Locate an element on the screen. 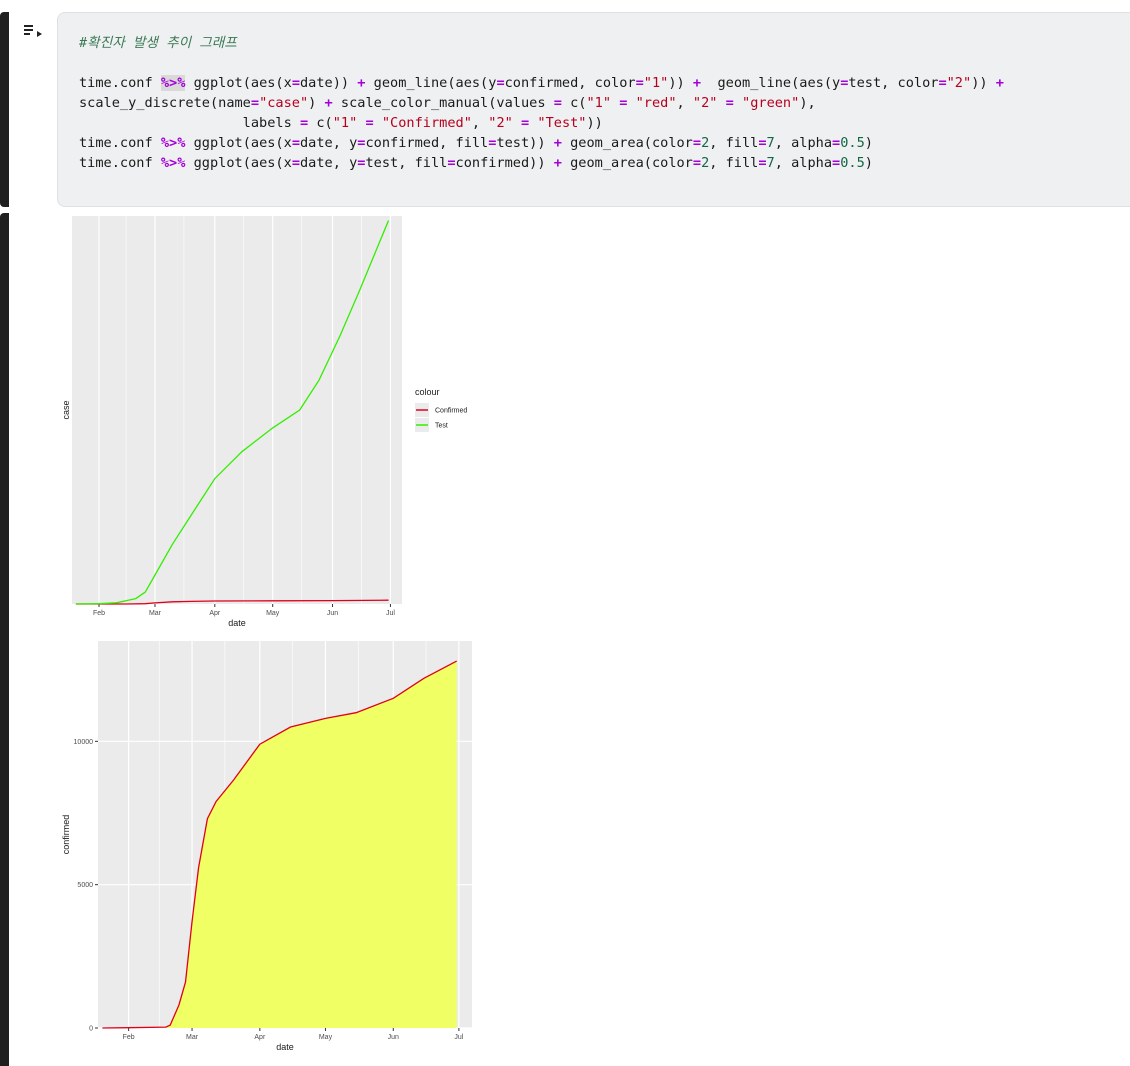  code-comment: #확진자 발생 추이 그래프 is located at coordinates (158, 43).